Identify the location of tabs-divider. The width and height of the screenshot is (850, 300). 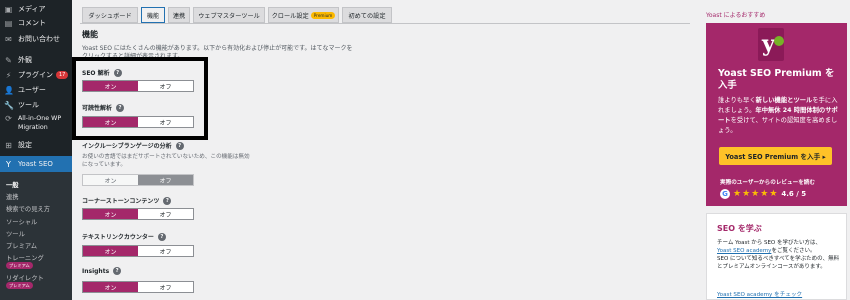
(385, 23).